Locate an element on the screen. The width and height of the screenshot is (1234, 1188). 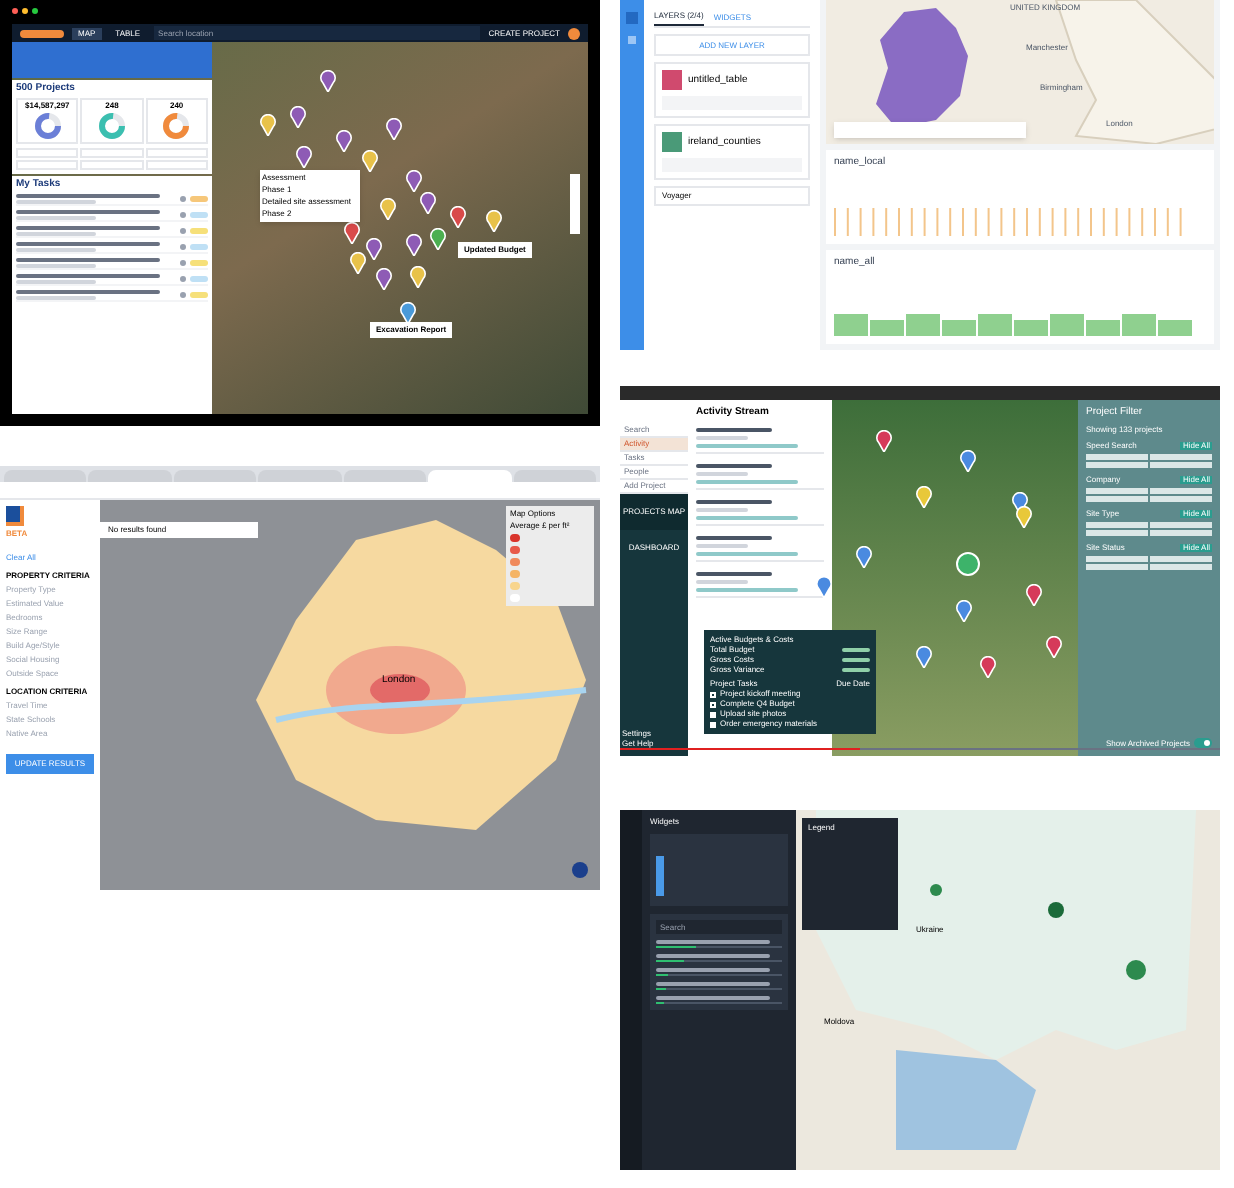
map-controls is located at coordinates (575, 204).